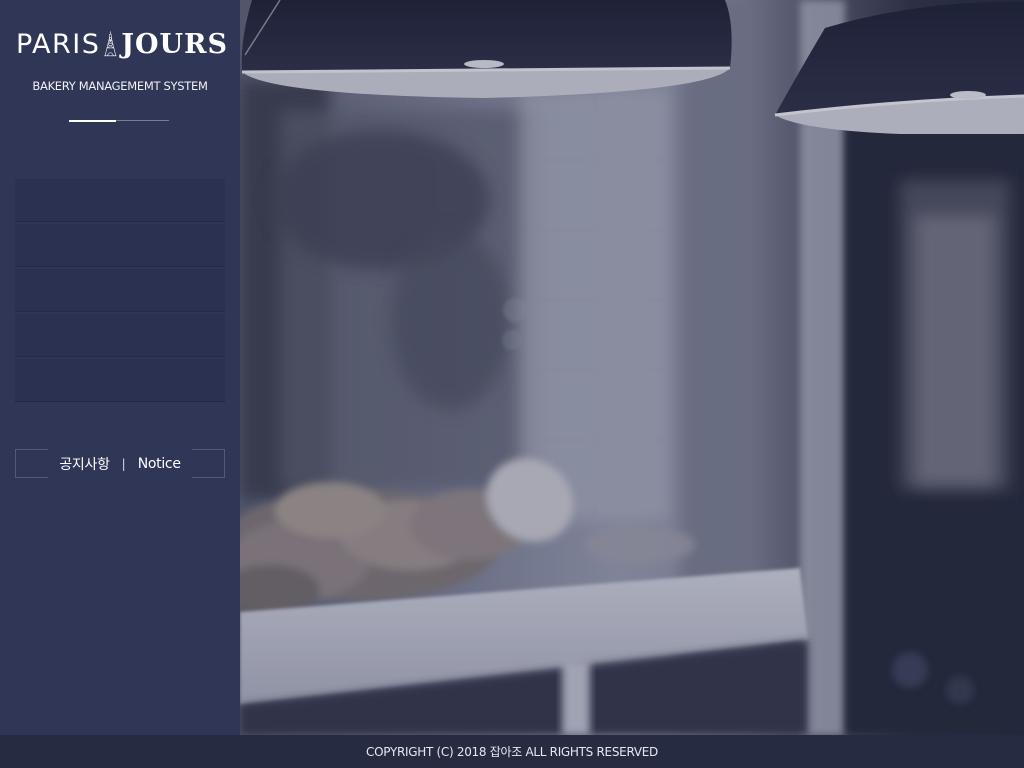 The width and height of the screenshot is (1024, 768). What do you see at coordinates (92, 120) in the screenshot?
I see `divider-active-segment` at bounding box center [92, 120].